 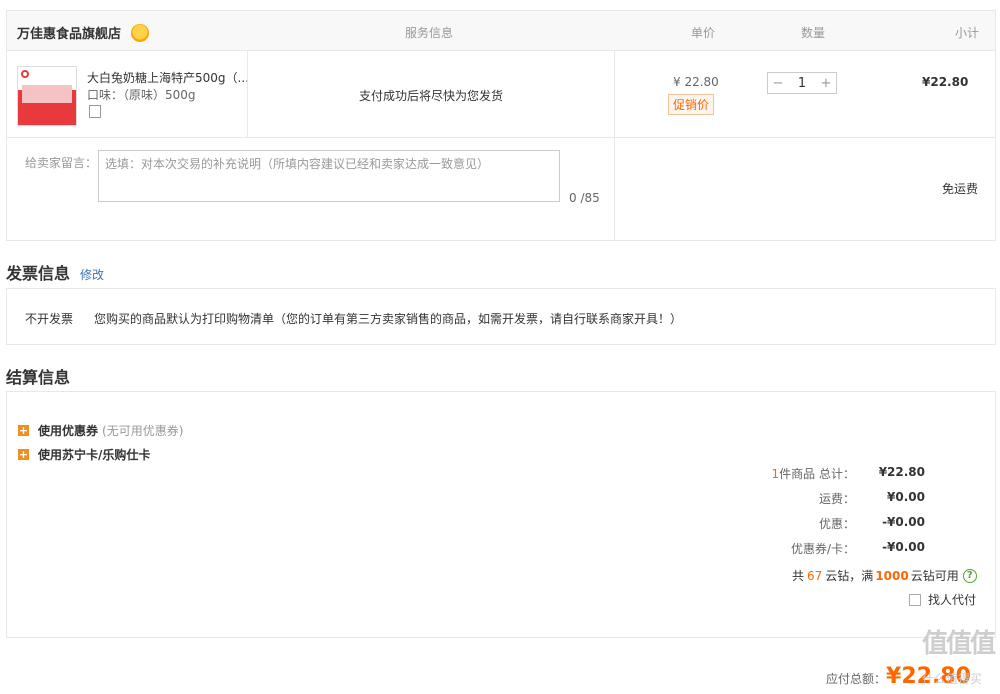 What do you see at coordinates (38, 273) in the screenshot?
I see `invoice-title: 发票信息` at bounding box center [38, 273].